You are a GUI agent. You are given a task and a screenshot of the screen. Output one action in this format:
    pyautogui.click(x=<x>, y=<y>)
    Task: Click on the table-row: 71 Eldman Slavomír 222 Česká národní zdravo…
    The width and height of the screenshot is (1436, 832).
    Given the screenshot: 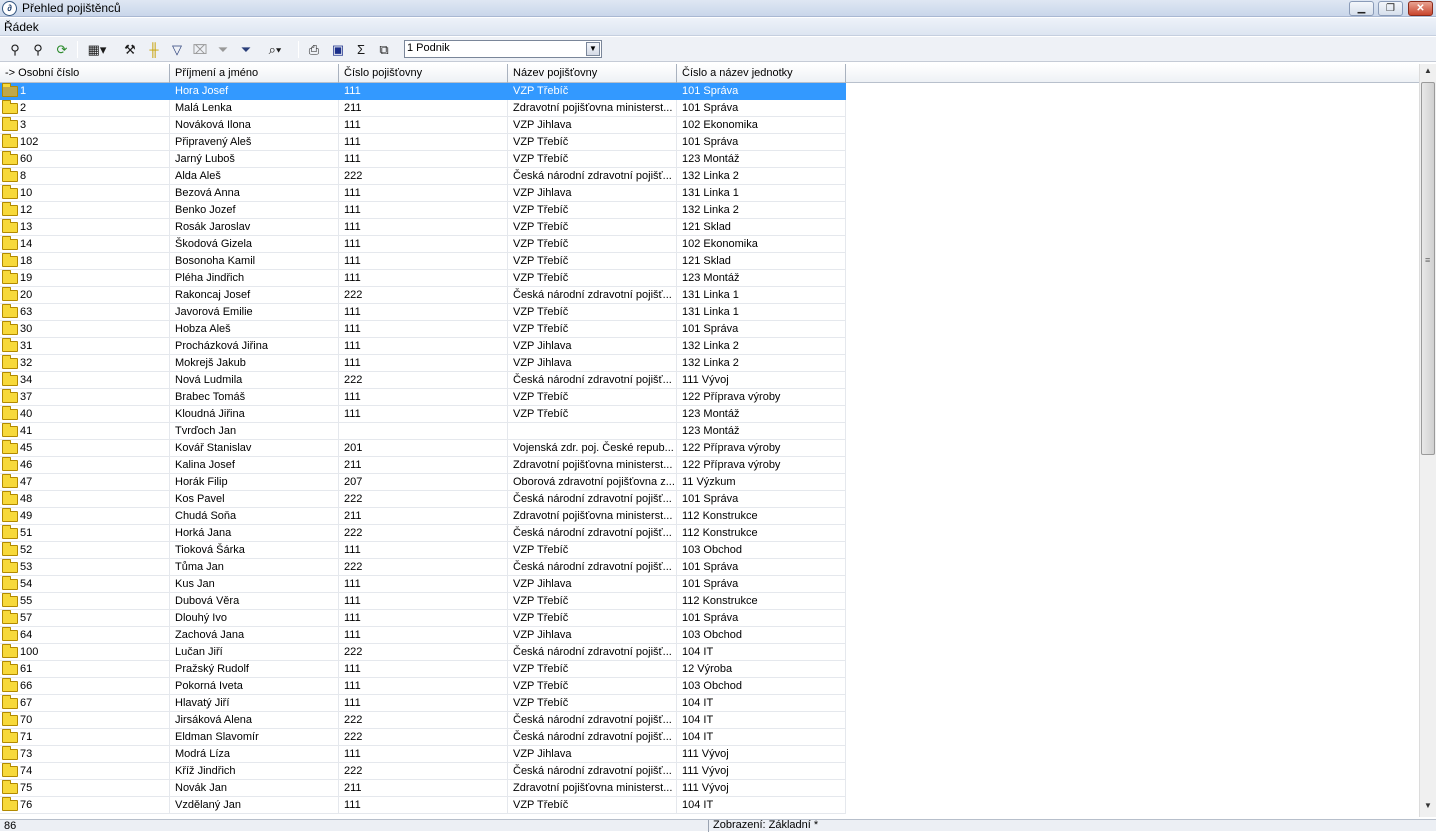 What is the action you would take?
    pyautogui.click(x=709, y=737)
    